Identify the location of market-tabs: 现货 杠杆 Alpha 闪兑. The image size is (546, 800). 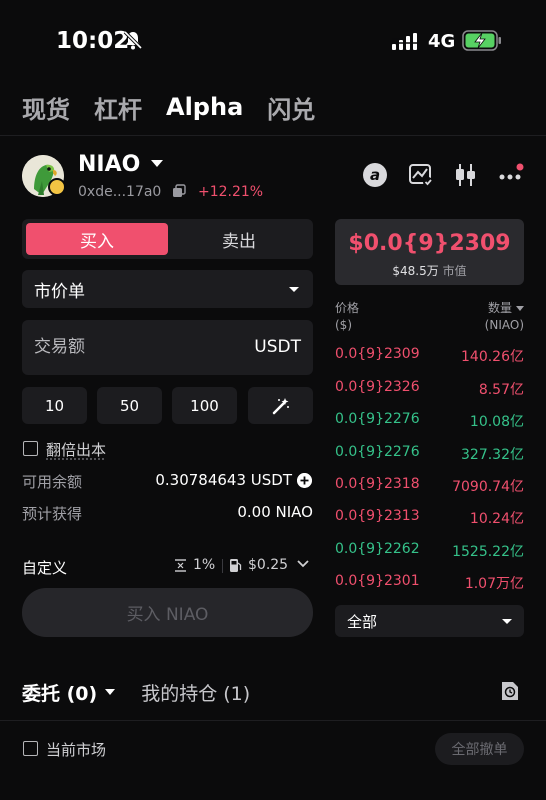
(168, 107).